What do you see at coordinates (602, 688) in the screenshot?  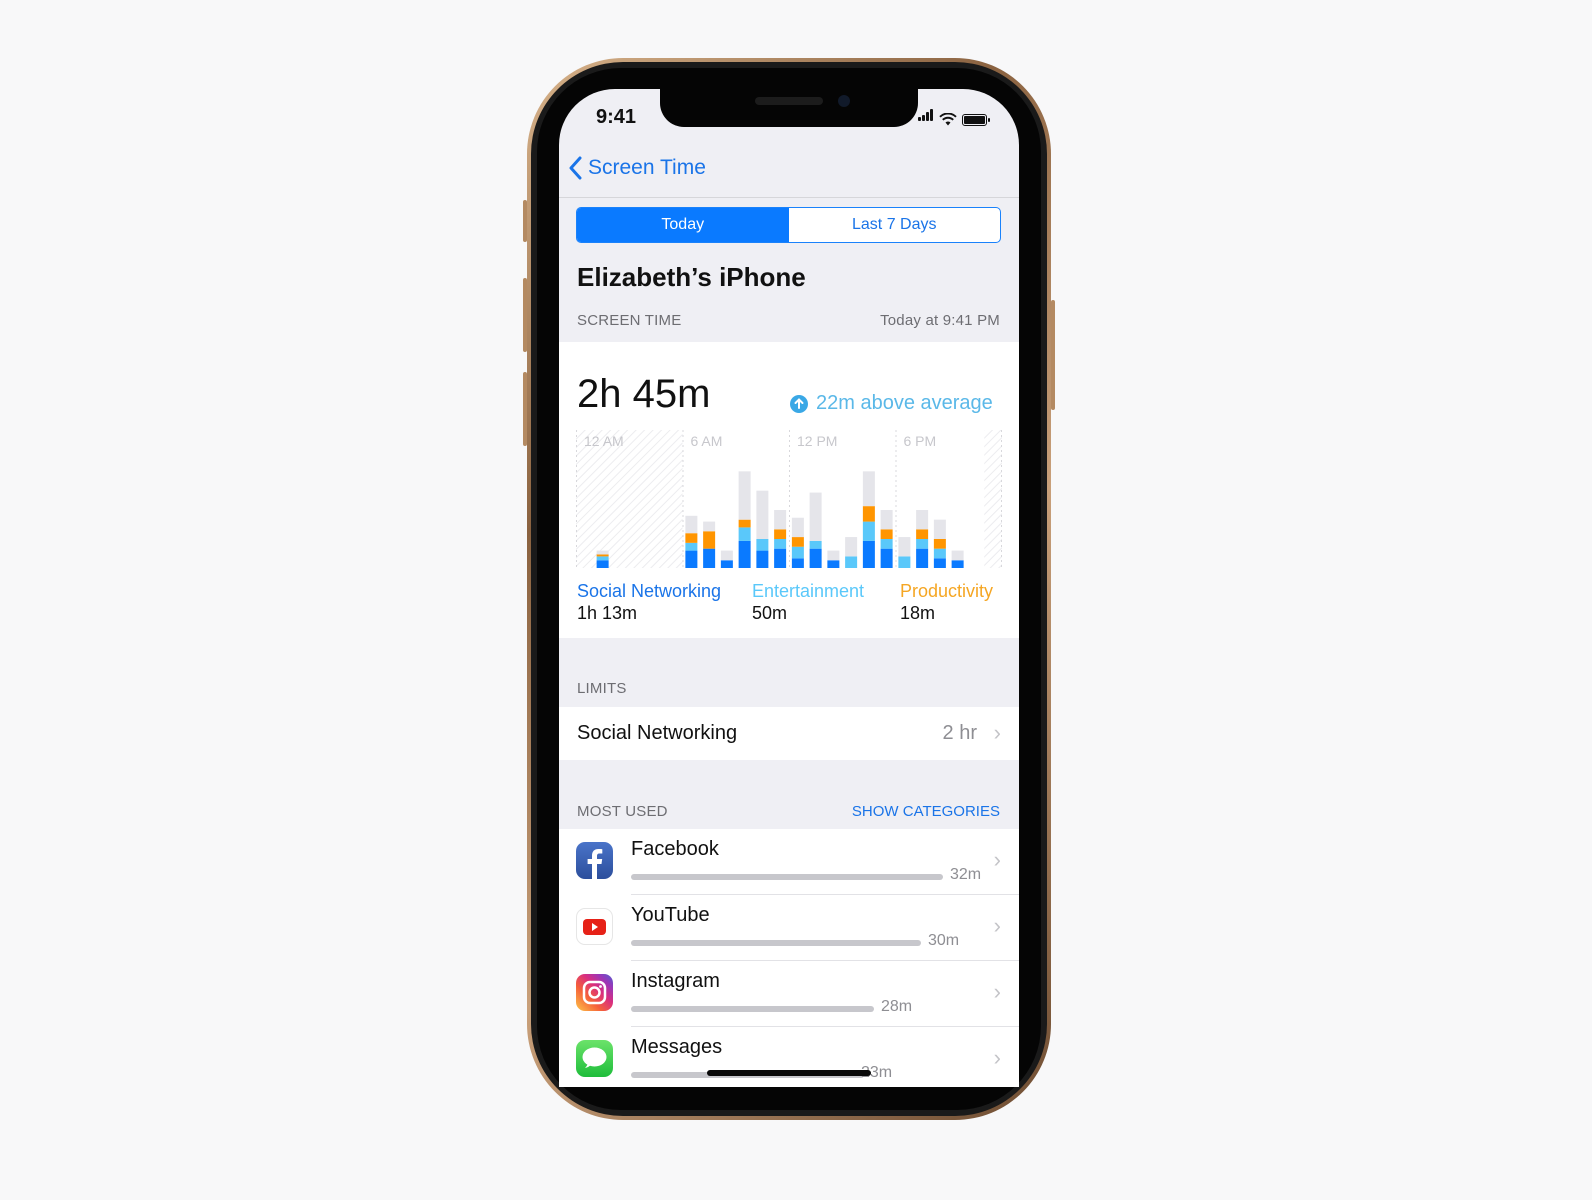 I see `limits-header: LIMITS` at bounding box center [602, 688].